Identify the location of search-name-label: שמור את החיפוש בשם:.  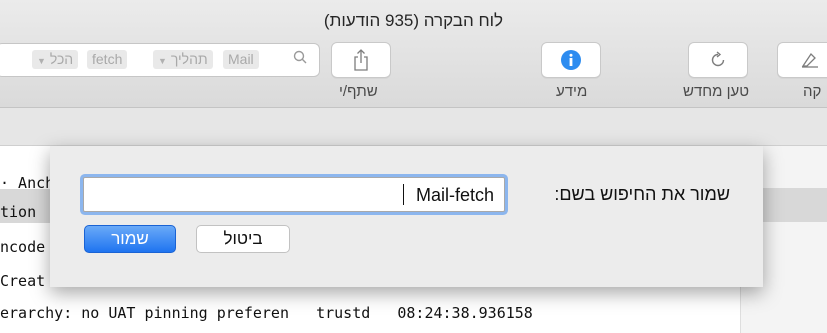
(642, 194).